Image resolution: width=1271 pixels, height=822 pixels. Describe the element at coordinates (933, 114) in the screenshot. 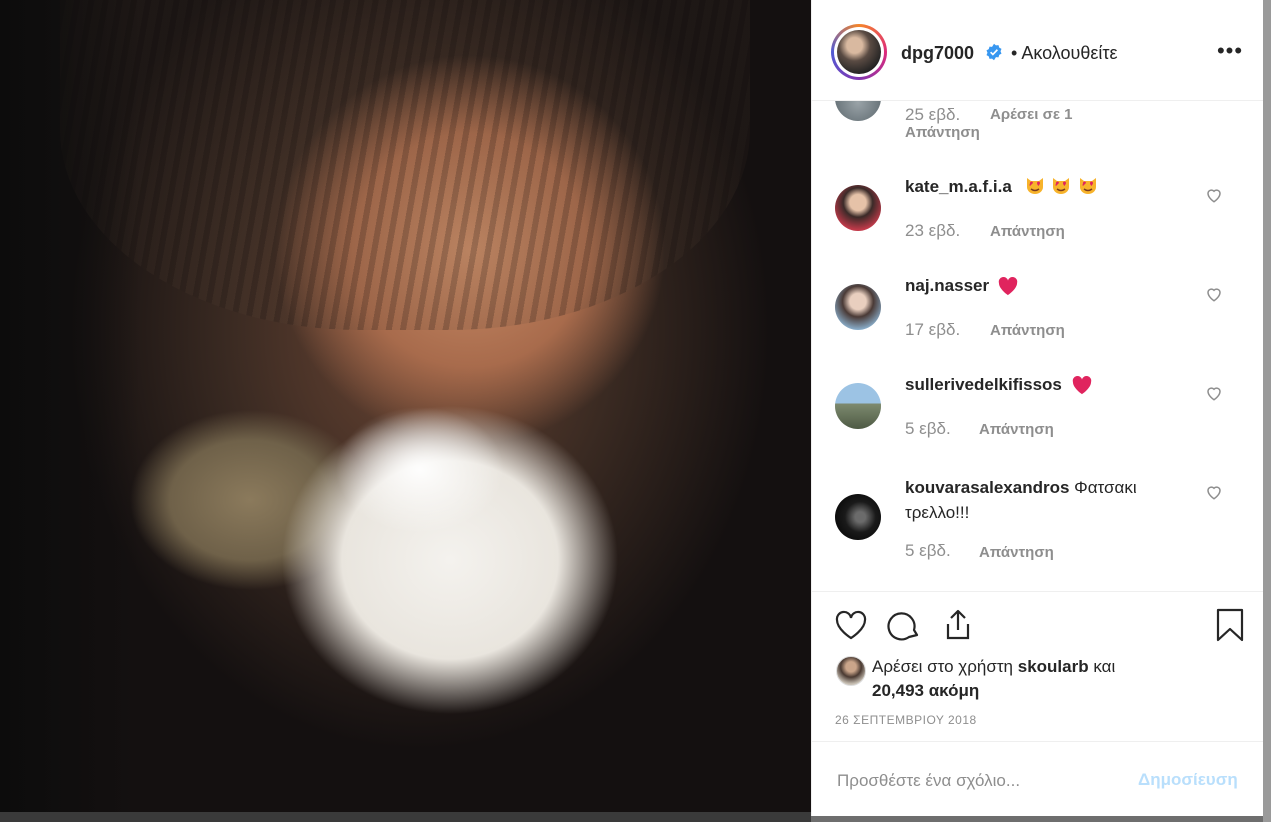

I see `comment-time: 25 εβδ.` at that location.